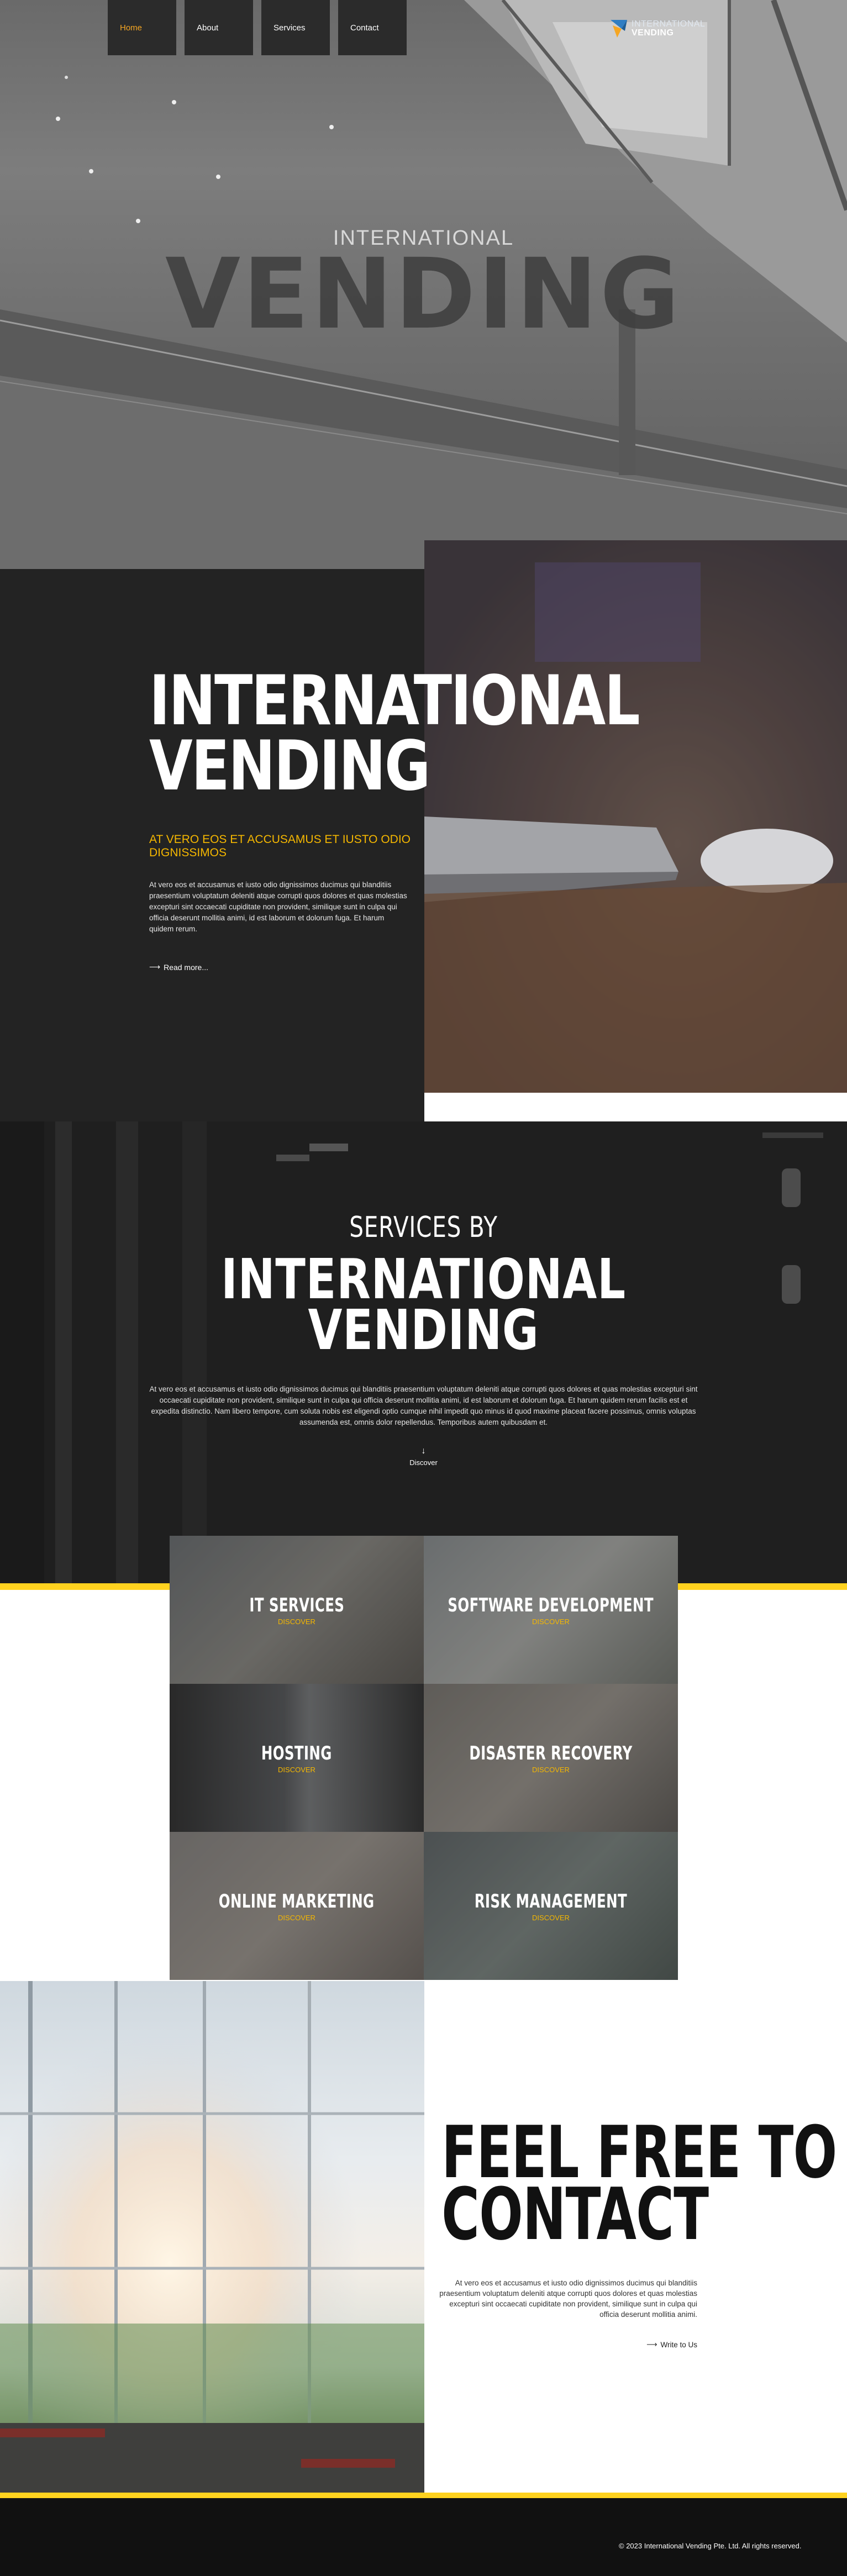  Describe the element at coordinates (296, 1605) in the screenshot. I see `tile-title: IT SERVICES` at that location.